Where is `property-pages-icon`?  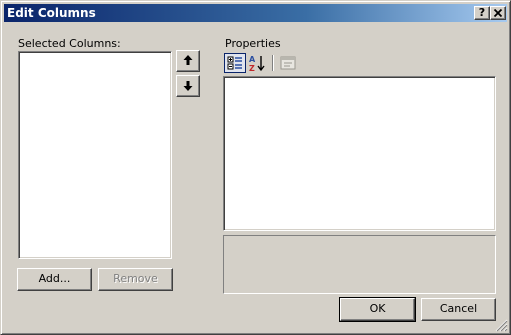 property-pages-icon is located at coordinates (288, 63).